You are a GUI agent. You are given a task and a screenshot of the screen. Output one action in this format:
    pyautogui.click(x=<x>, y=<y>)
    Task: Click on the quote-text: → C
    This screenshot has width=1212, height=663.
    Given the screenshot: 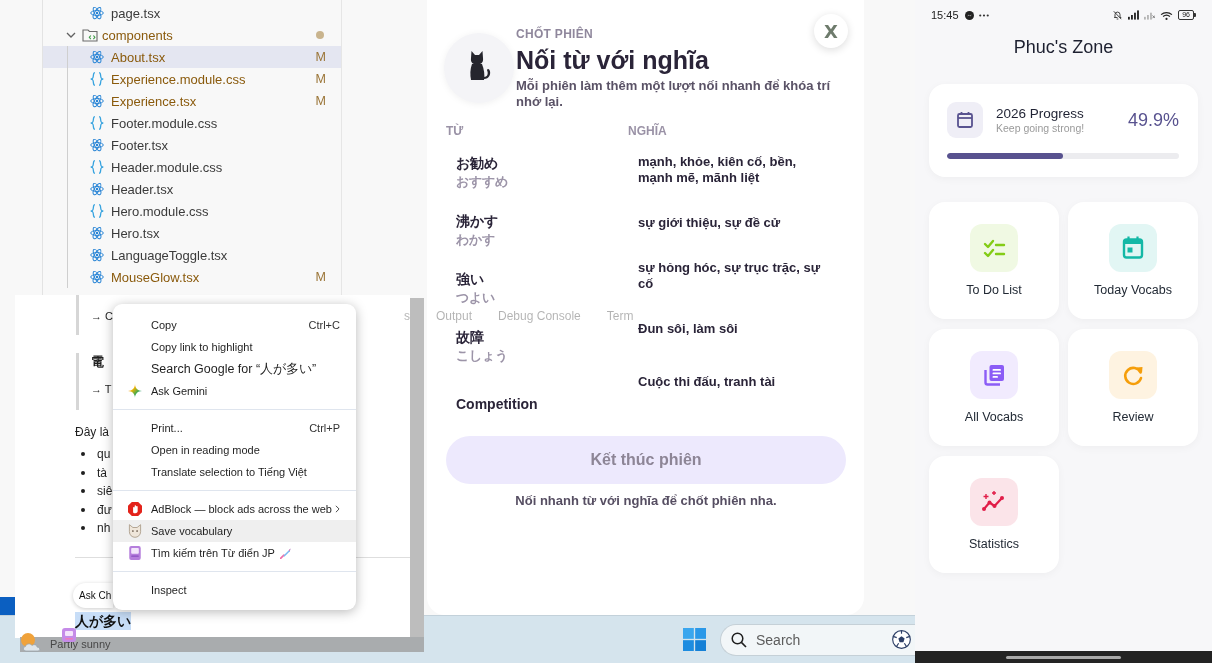 What is the action you would take?
    pyautogui.click(x=102, y=316)
    